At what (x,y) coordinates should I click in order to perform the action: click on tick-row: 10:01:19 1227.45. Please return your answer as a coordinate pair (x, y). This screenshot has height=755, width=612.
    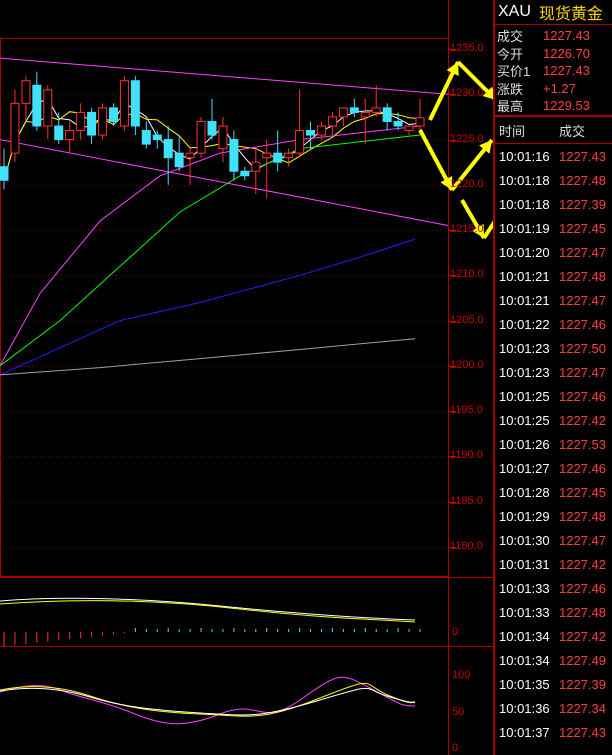
    Looking at the image, I should click on (553, 228).